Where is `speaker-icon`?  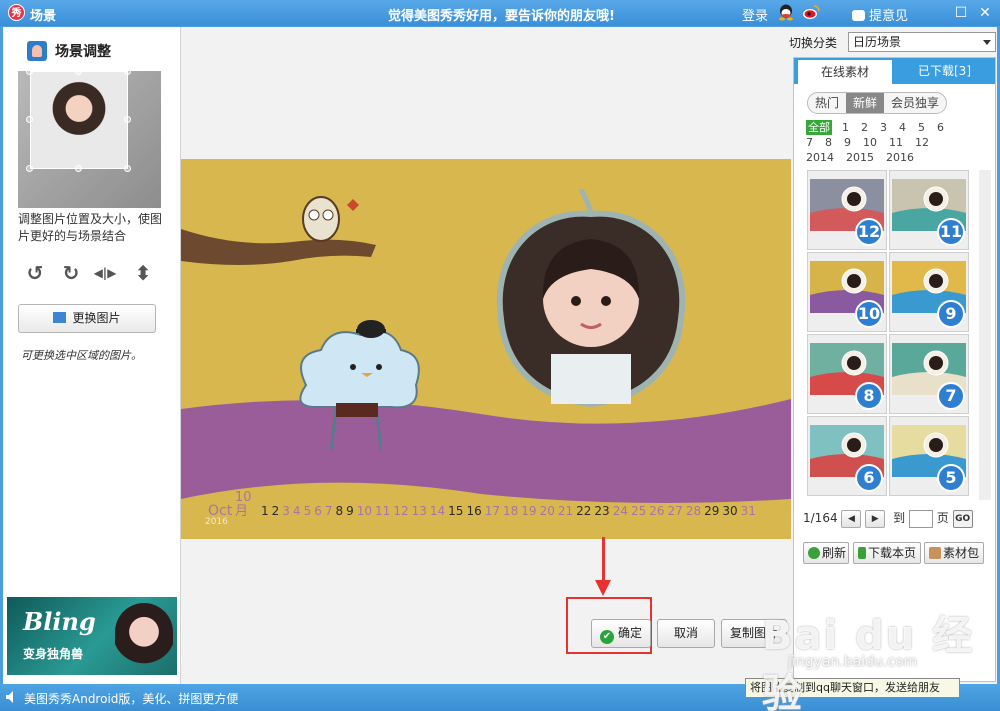 speaker-icon is located at coordinates (9, 697).